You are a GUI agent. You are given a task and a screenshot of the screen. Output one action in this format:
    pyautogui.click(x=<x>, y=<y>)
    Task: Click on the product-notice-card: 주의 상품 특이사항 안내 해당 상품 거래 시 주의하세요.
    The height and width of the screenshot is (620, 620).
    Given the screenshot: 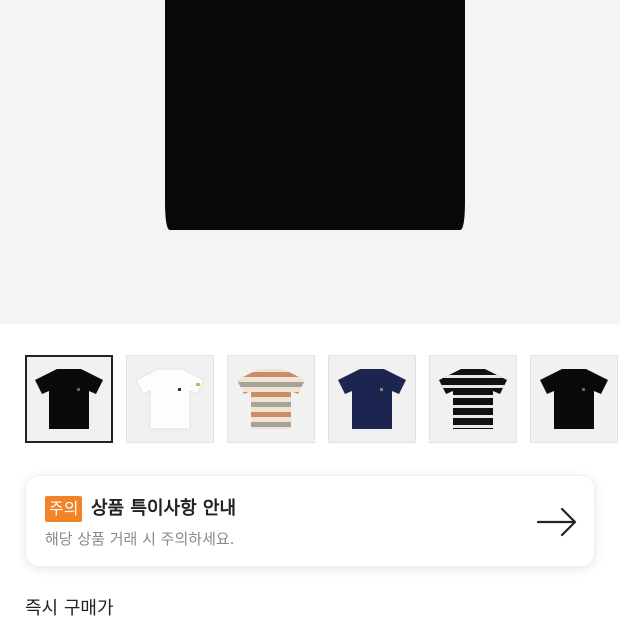 What is the action you would take?
    pyautogui.click(x=310, y=521)
    